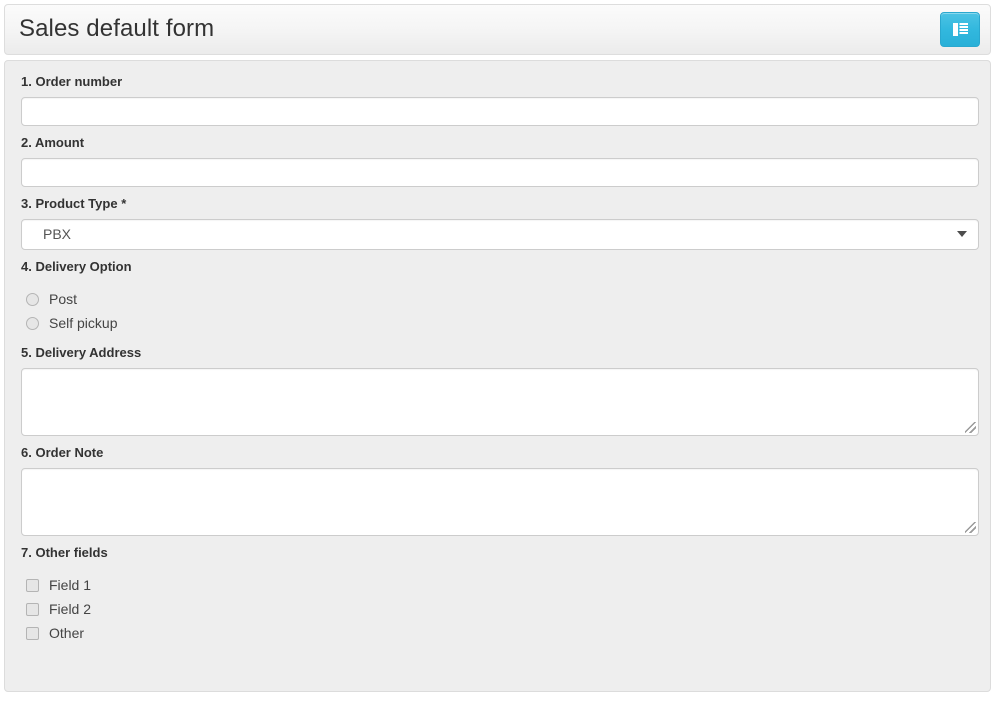  Describe the element at coordinates (500, 111) in the screenshot. I see `order-number-input` at that location.